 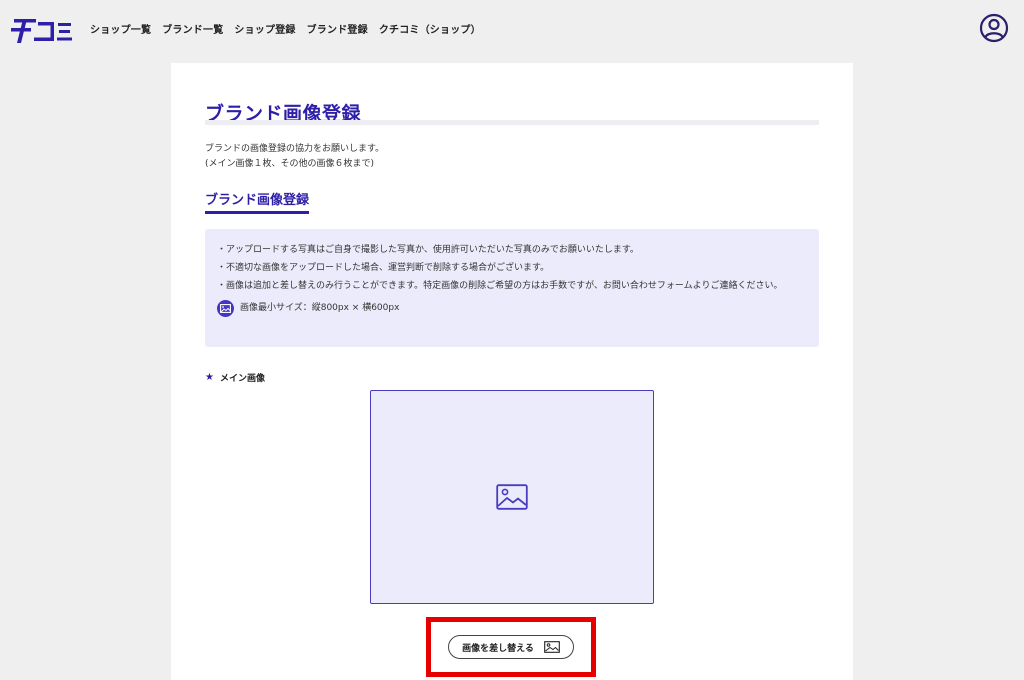 What do you see at coordinates (383, 268) in the screenshot?
I see `notice-line: ・不適切な画像をアップロードした場合、運営判断で削除する場合がございます。` at bounding box center [383, 268].